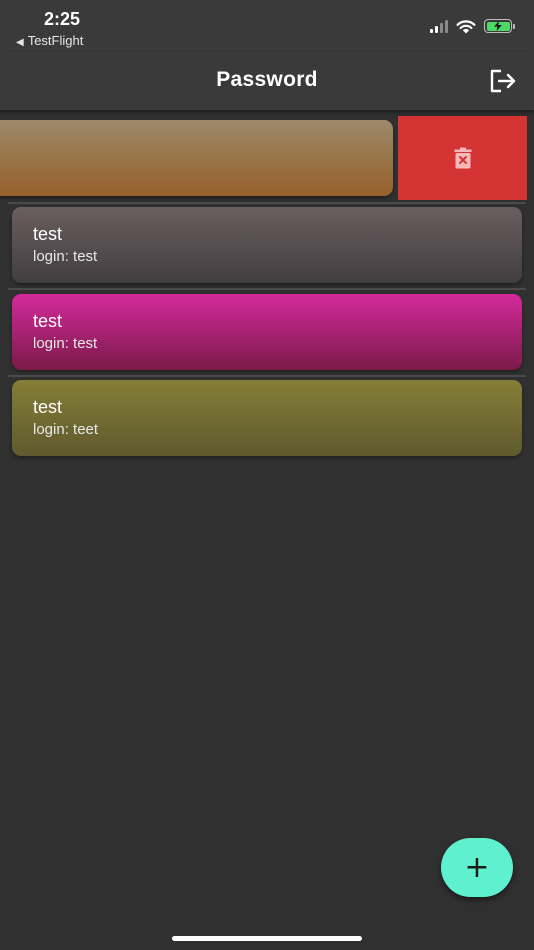 This screenshot has height=950, width=534. I want to click on charging-bolt-icon, so click(498, 26).